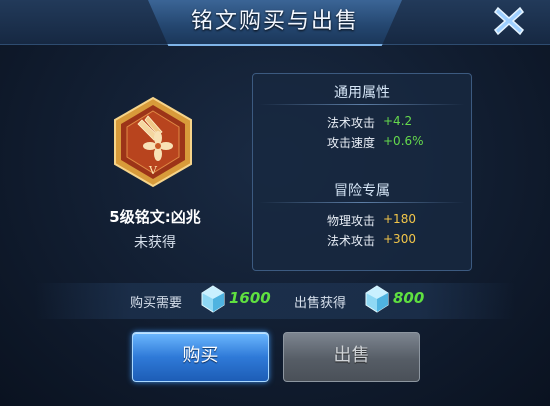 Image resolution: width=550 pixels, height=406 pixels. Describe the element at coordinates (350, 221) in the screenshot. I see `attr-label: 物理攻击` at that location.